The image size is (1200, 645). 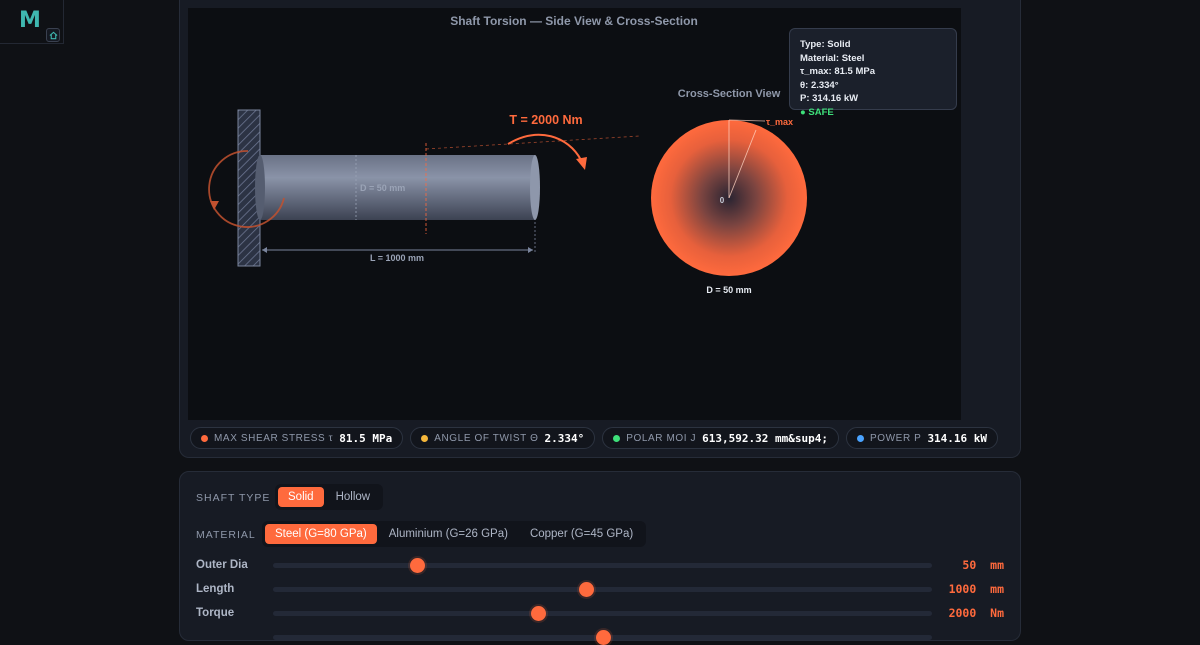 I want to click on cross-section-title: Cross-Section View, so click(x=729, y=94).